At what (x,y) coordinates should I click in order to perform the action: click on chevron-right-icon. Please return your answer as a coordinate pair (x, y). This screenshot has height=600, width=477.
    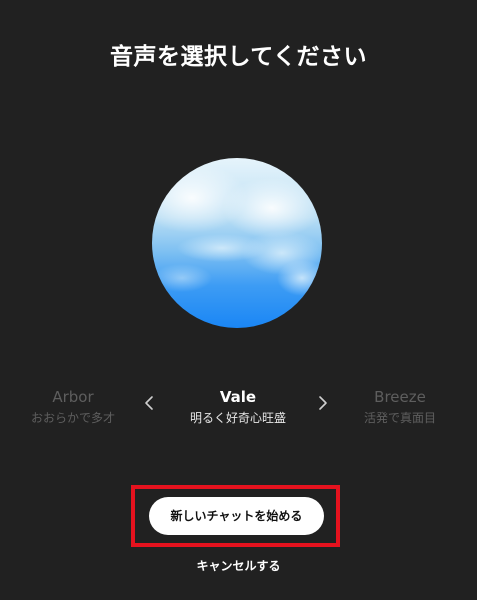
    Looking at the image, I should click on (322, 403).